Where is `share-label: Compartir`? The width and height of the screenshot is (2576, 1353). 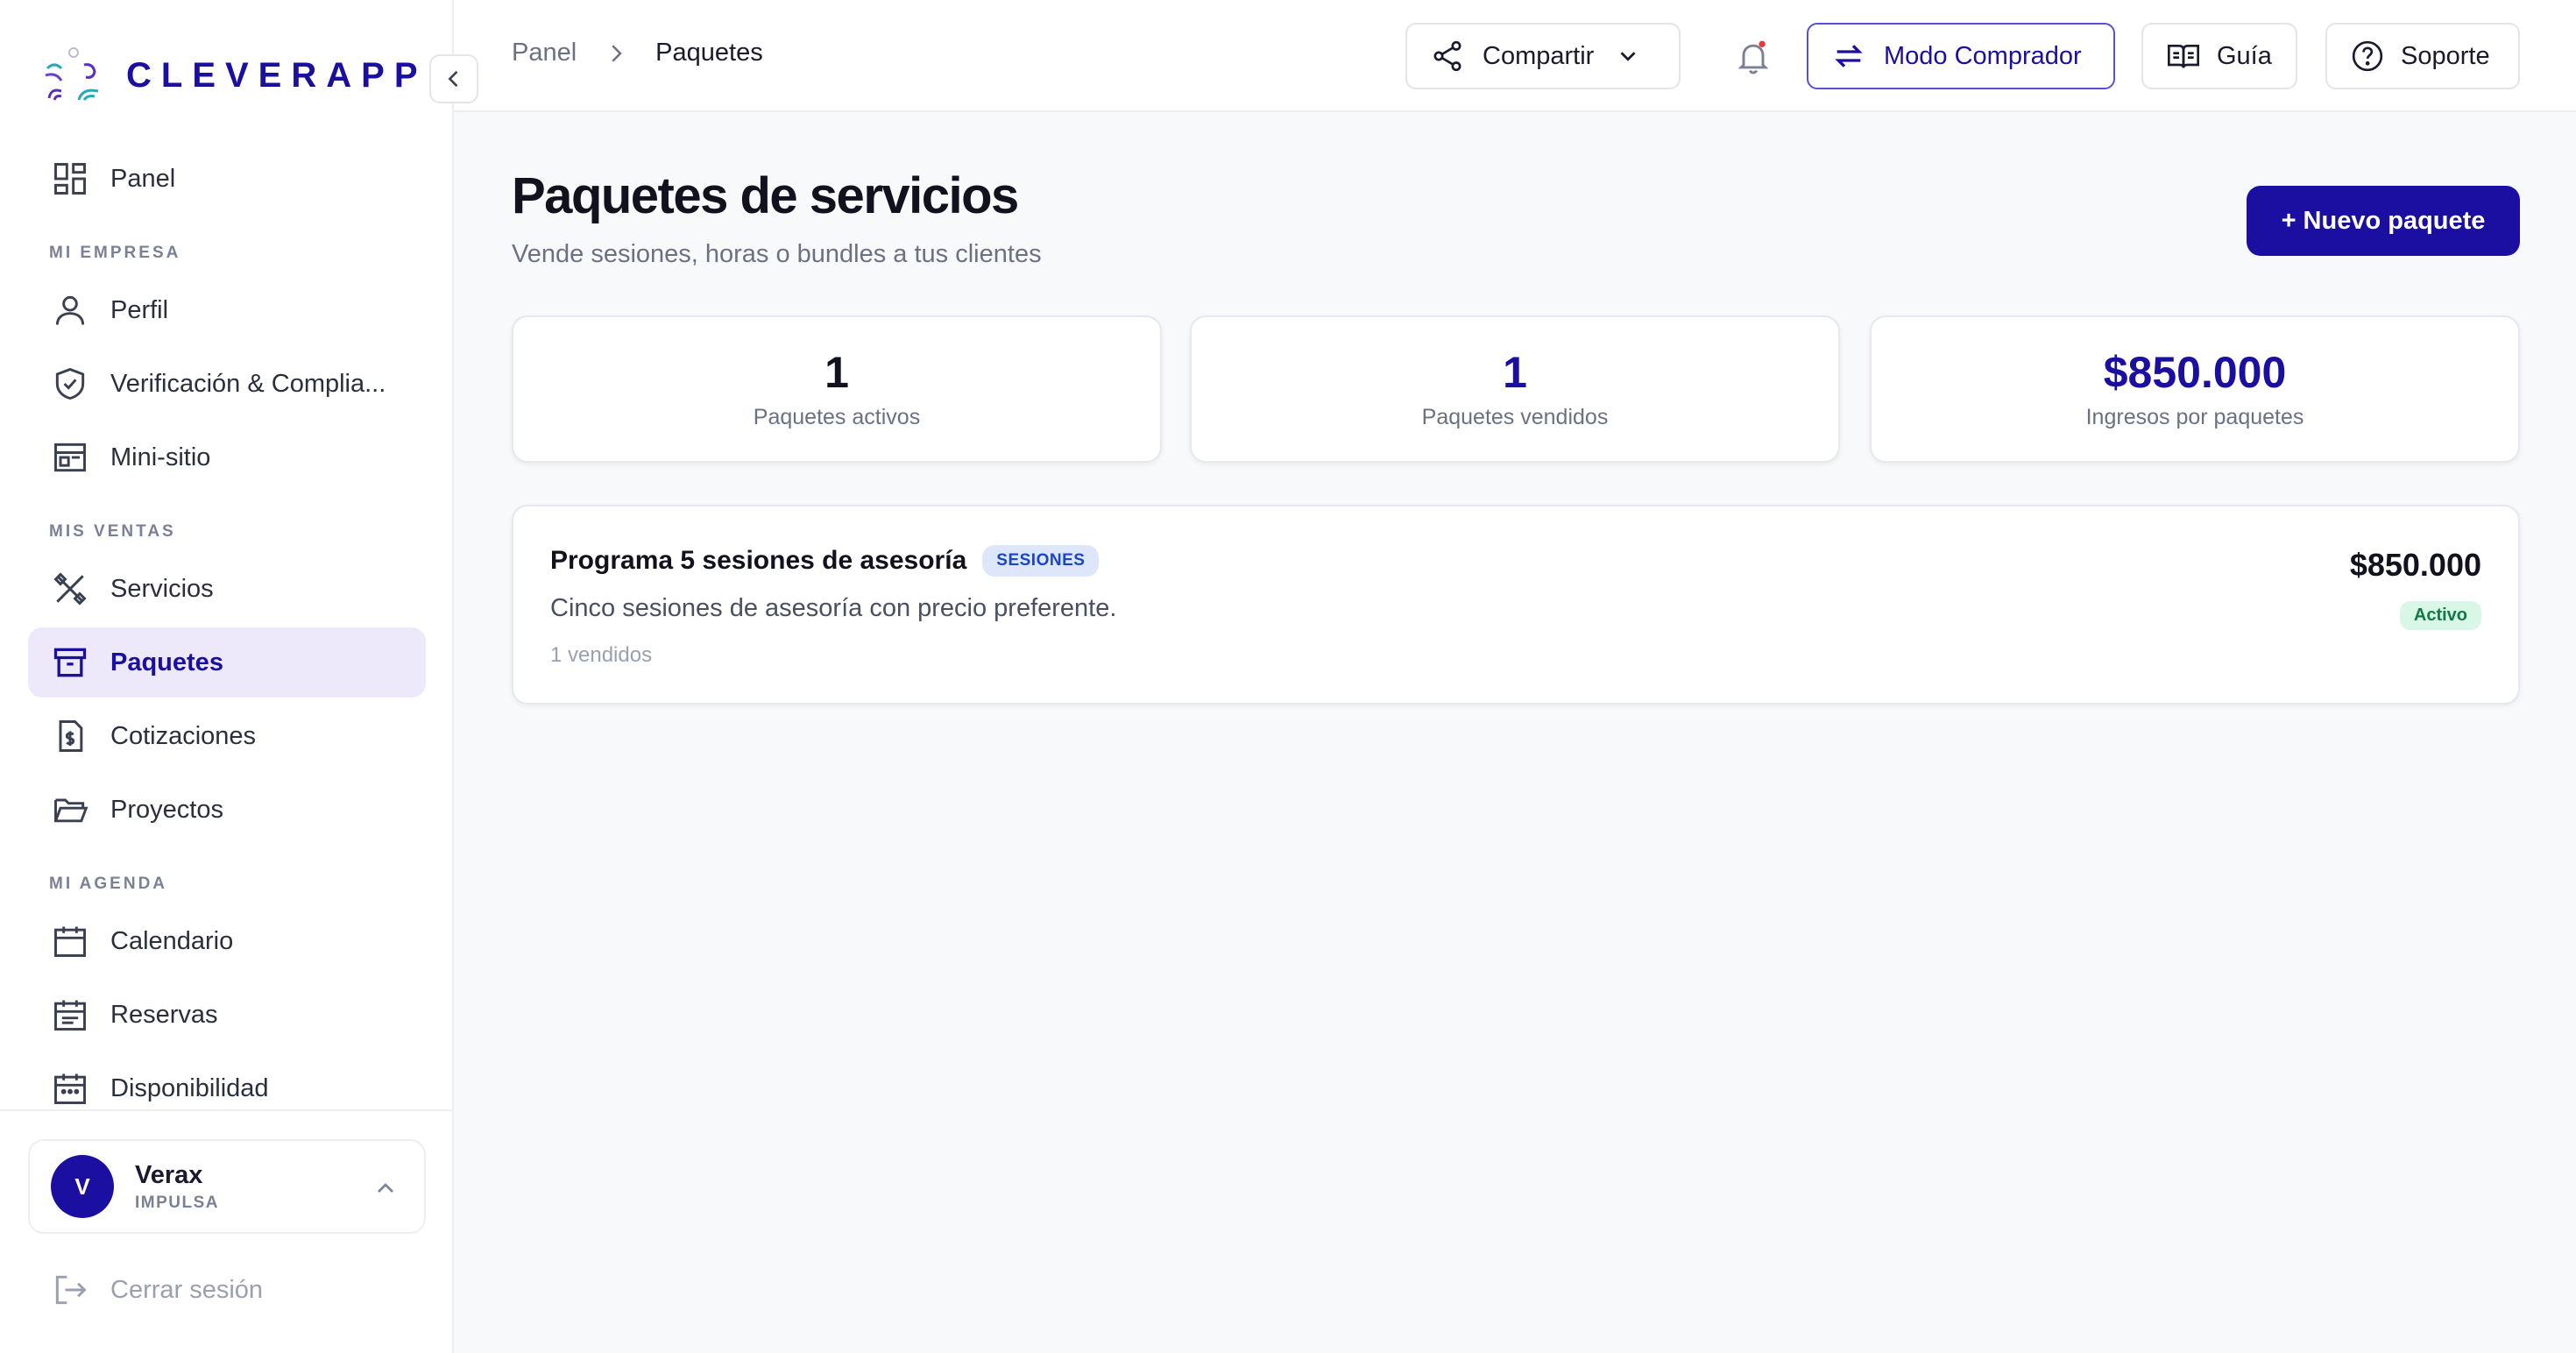 share-label: Compartir is located at coordinates (1539, 55).